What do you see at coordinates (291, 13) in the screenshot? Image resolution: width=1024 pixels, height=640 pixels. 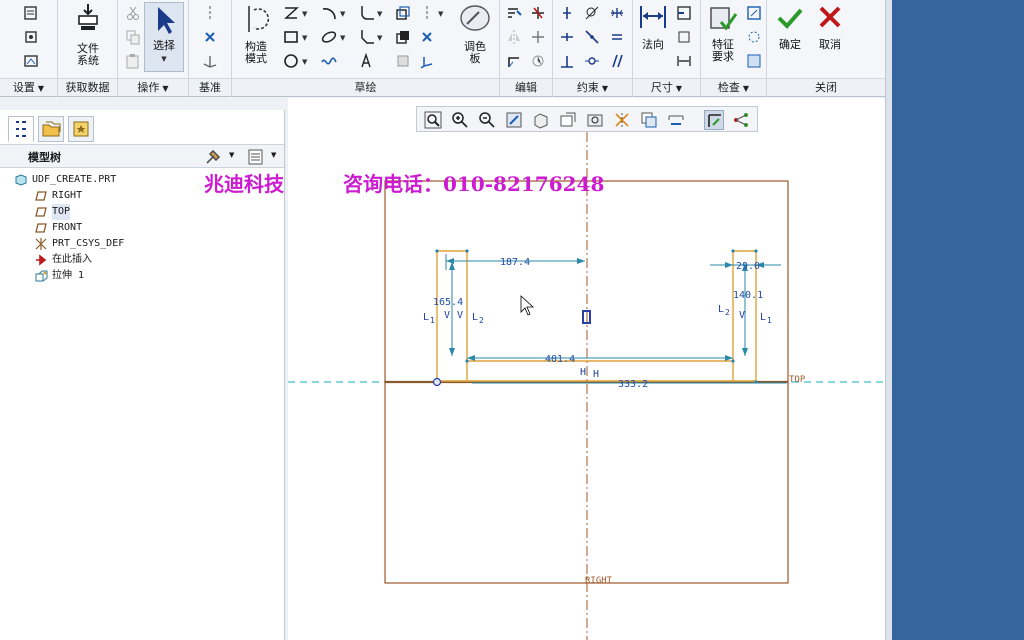 I see `line-chain-icon` at bounding box center [291, 13].